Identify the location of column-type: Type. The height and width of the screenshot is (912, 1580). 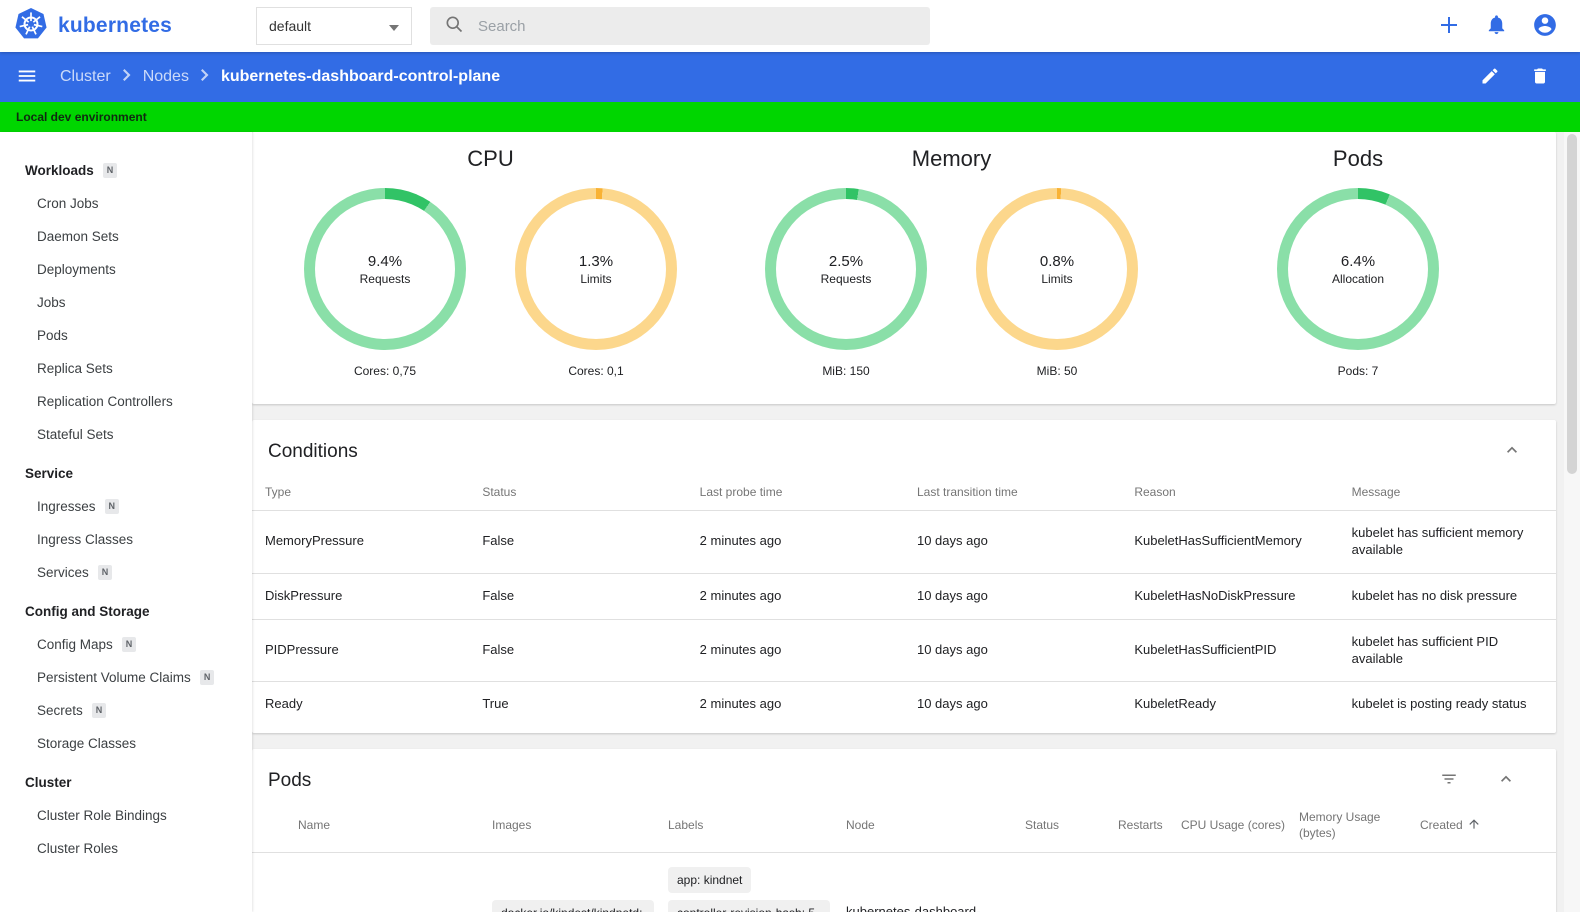
(361, 494).